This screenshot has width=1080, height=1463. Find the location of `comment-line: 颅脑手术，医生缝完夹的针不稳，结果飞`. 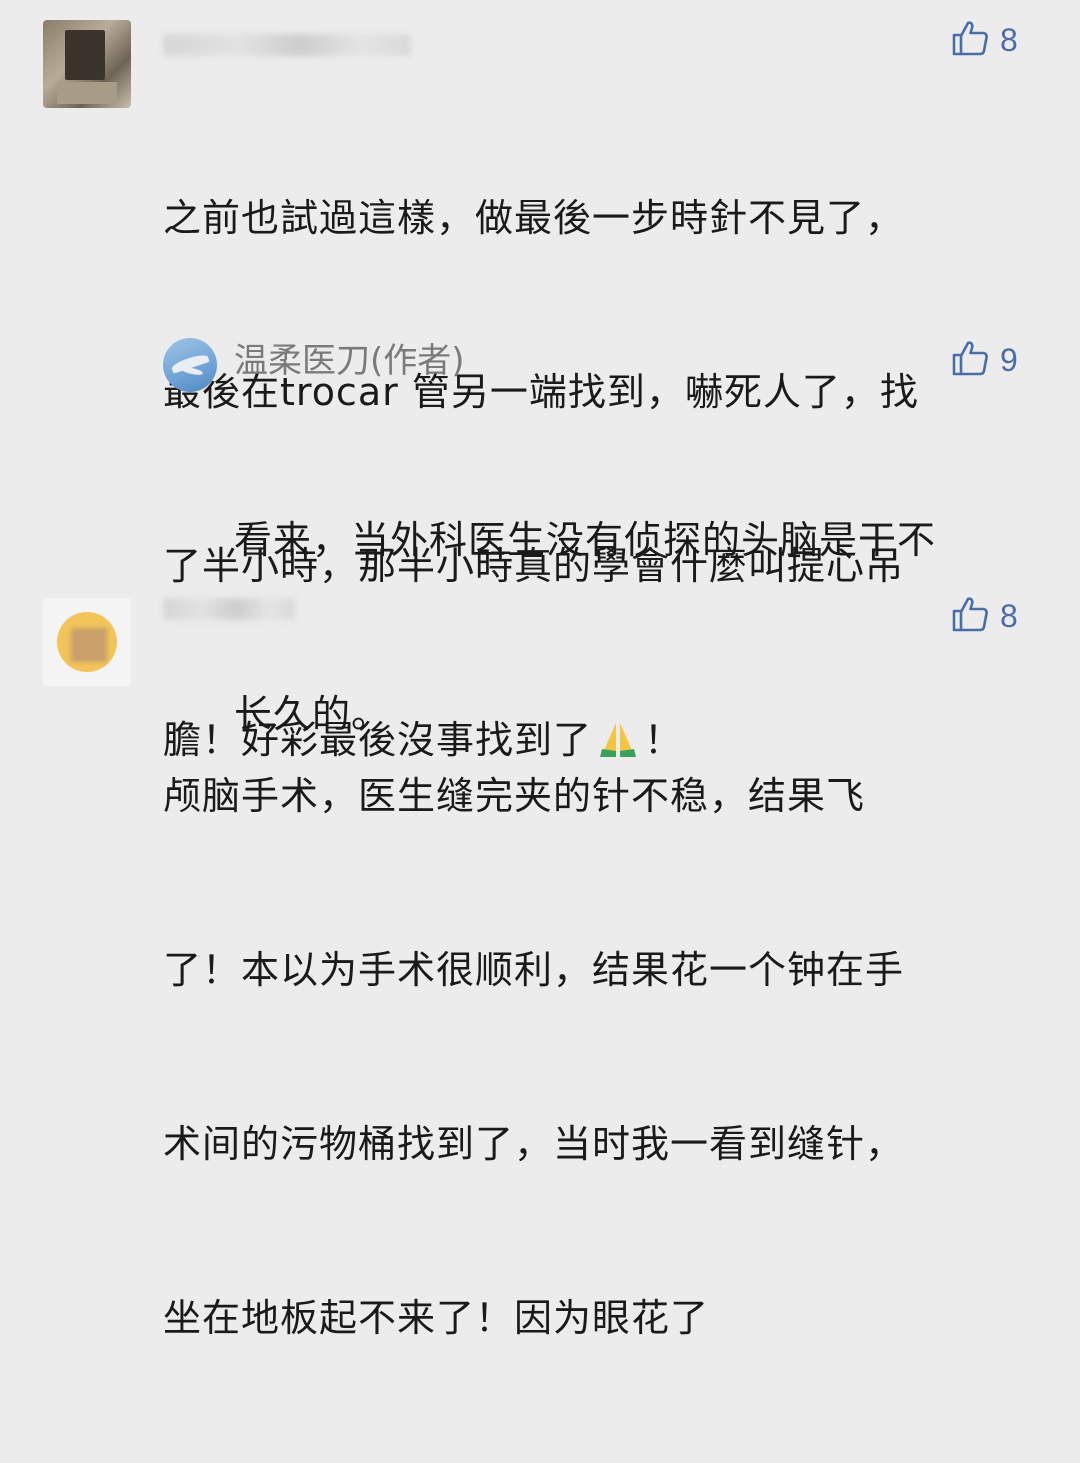

comment-line: 颅脑手术，医生缝完夹的针不稳，结果飞 is located at coordinates (514, 796).